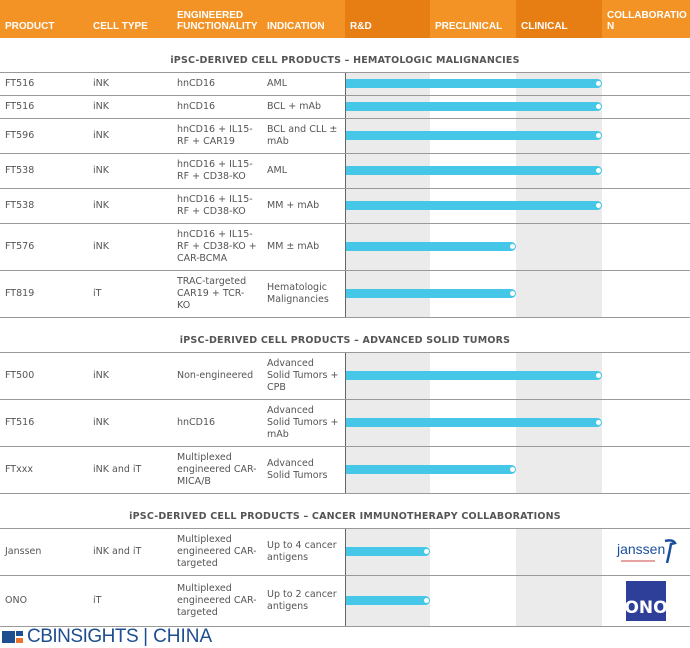 This screenshot has width=690, height=648. I want to click on cell-functionality: hnCD16 + IL15-RF + CD38-KO + CAR-BCMA, so click(217, 247).